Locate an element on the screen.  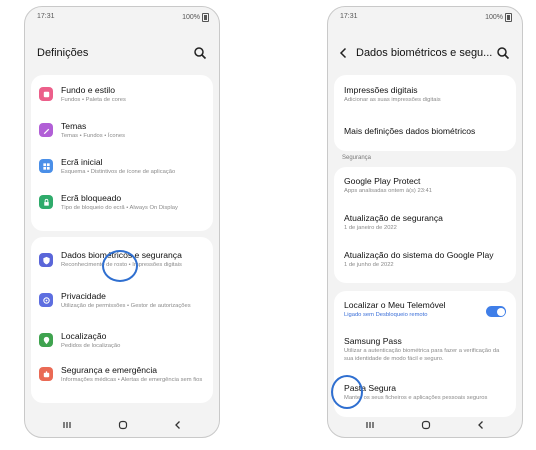
privacy-icon is located at coordinates (46, 300).